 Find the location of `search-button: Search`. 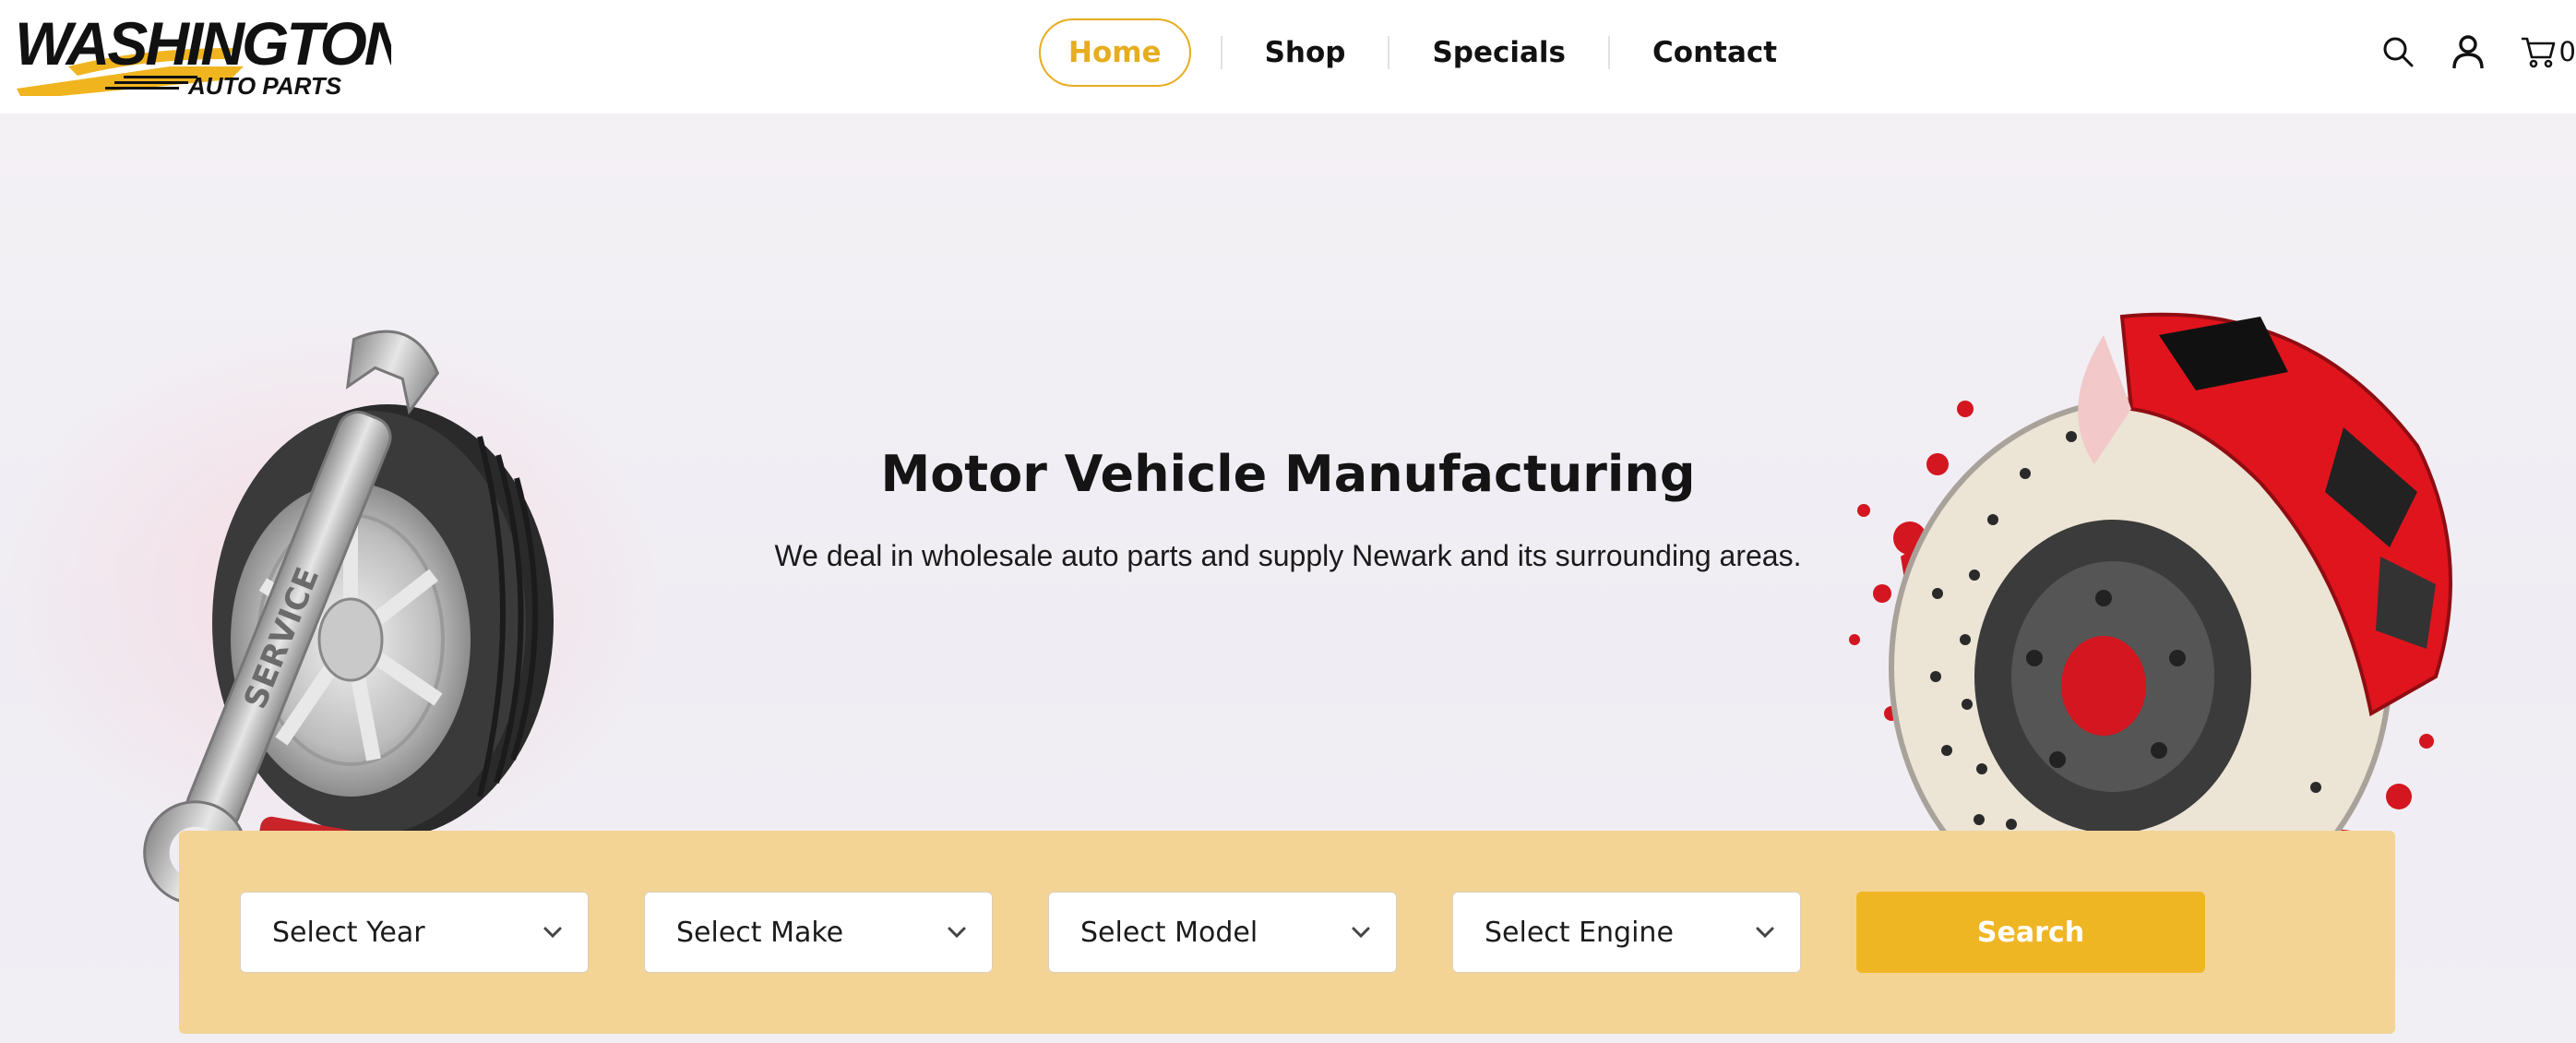

search-button: Search is located at coordinates (2030, 932).